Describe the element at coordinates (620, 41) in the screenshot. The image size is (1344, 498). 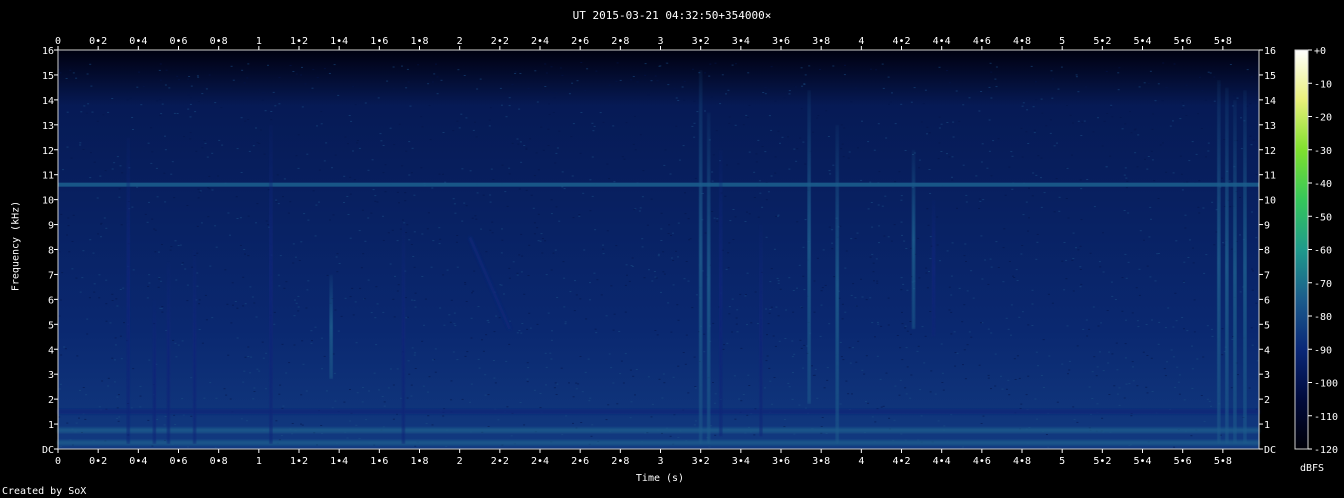
I see `x-tick-label-top-14: 2•8` at that location.